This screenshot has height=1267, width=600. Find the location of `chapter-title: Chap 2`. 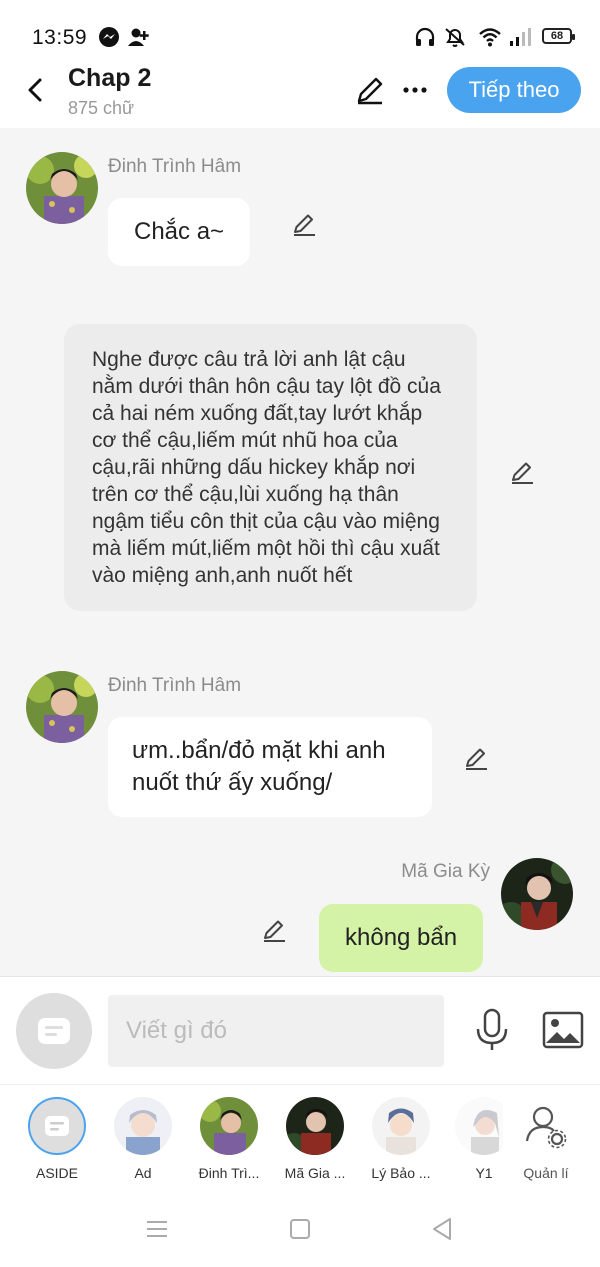

chapter-title: Chap 2 is located at coordinates (110, 78).